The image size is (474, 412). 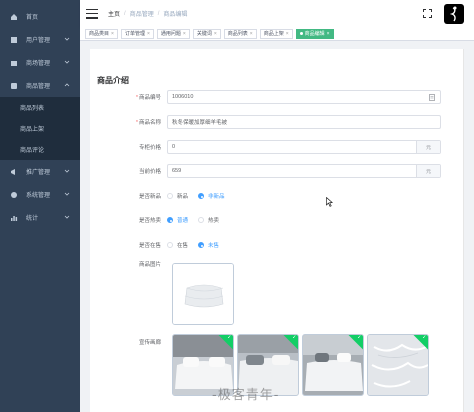 I want to click on radio-label: 非新品, so click(x=216, y=197).